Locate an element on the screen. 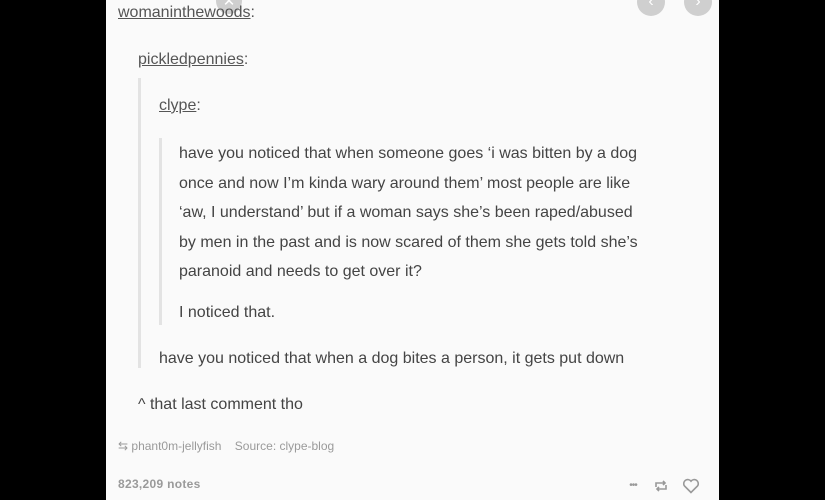 Image resolution: width=825 pixels, height=500 pixels. post-source-row: ⇆ phant0m-jellyfish Source: clype-blog is located at coordinates (226, 446).